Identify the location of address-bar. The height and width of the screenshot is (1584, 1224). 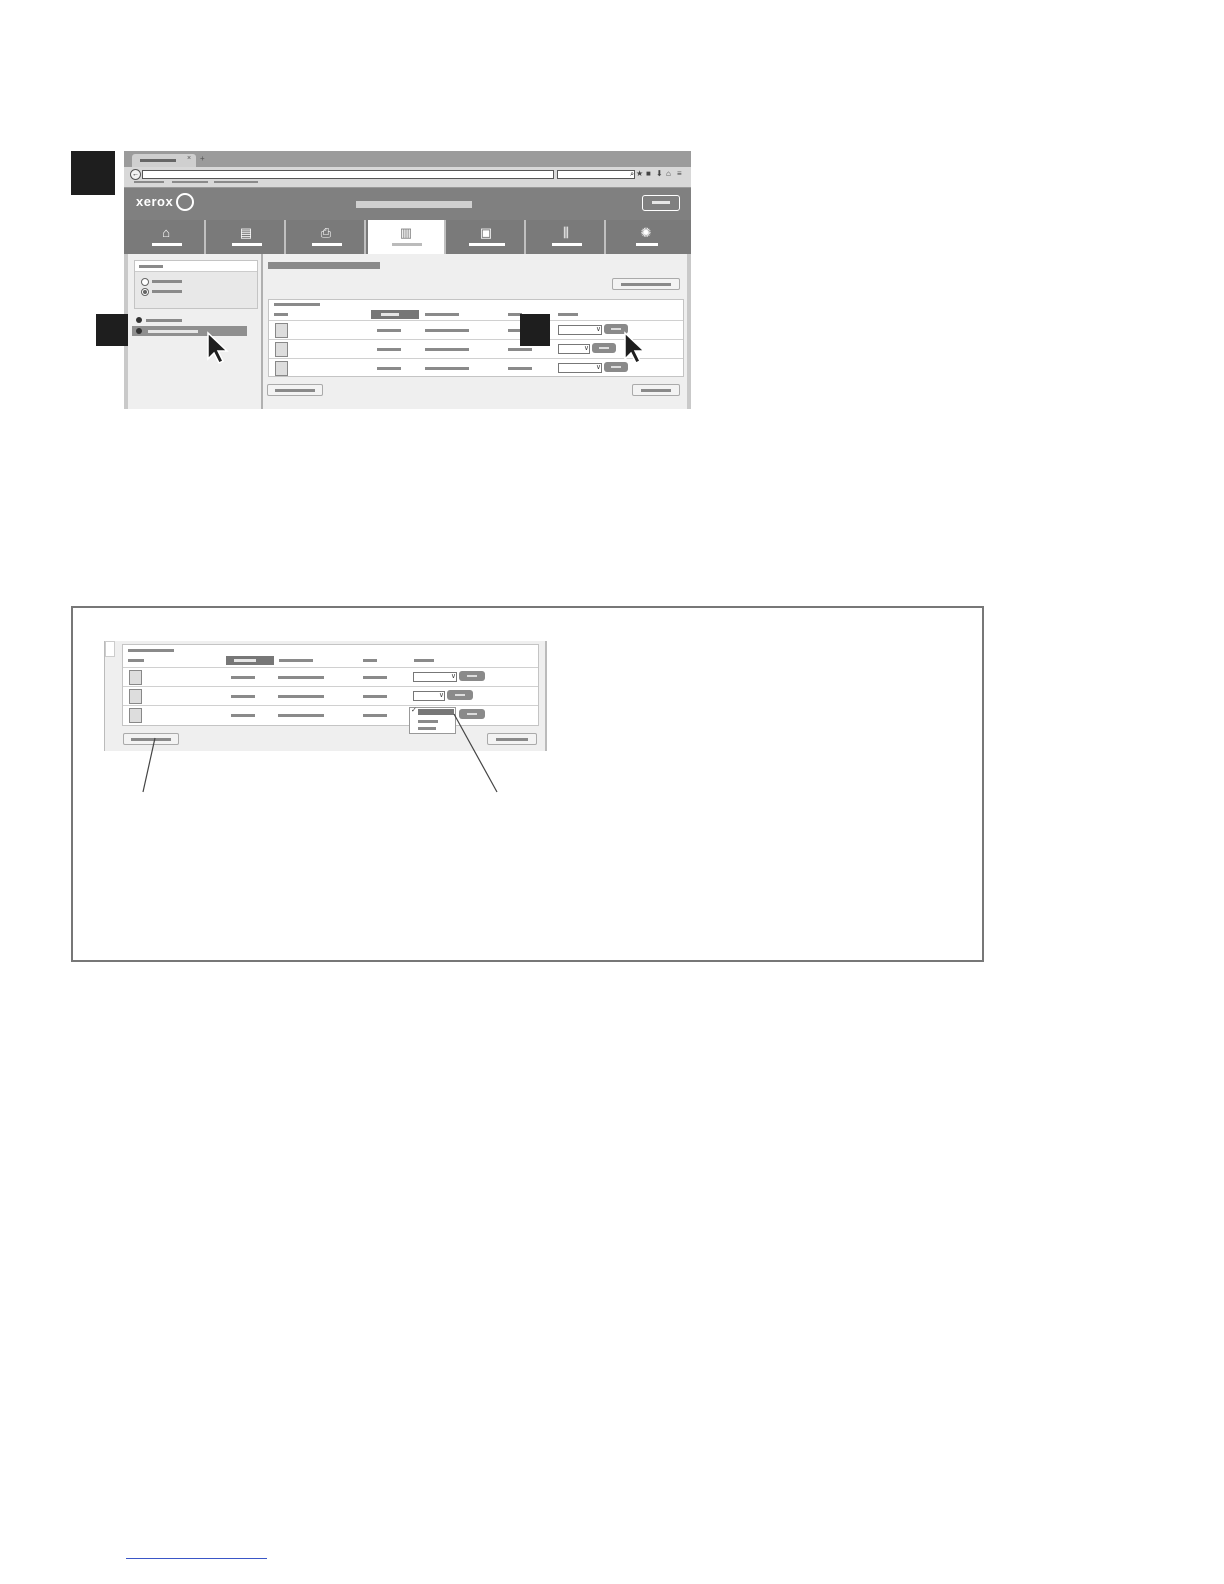
(348, 174).